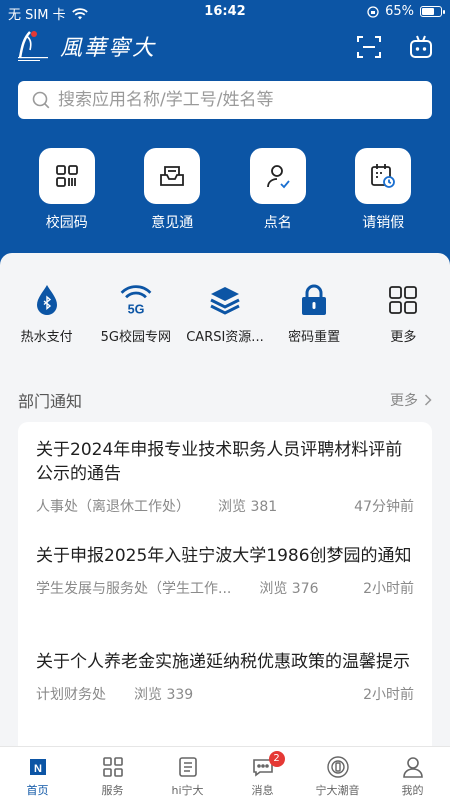 This screenshot has height=800, width=450. I want to click on notice-department: 计划财务处, so click(71, 695).